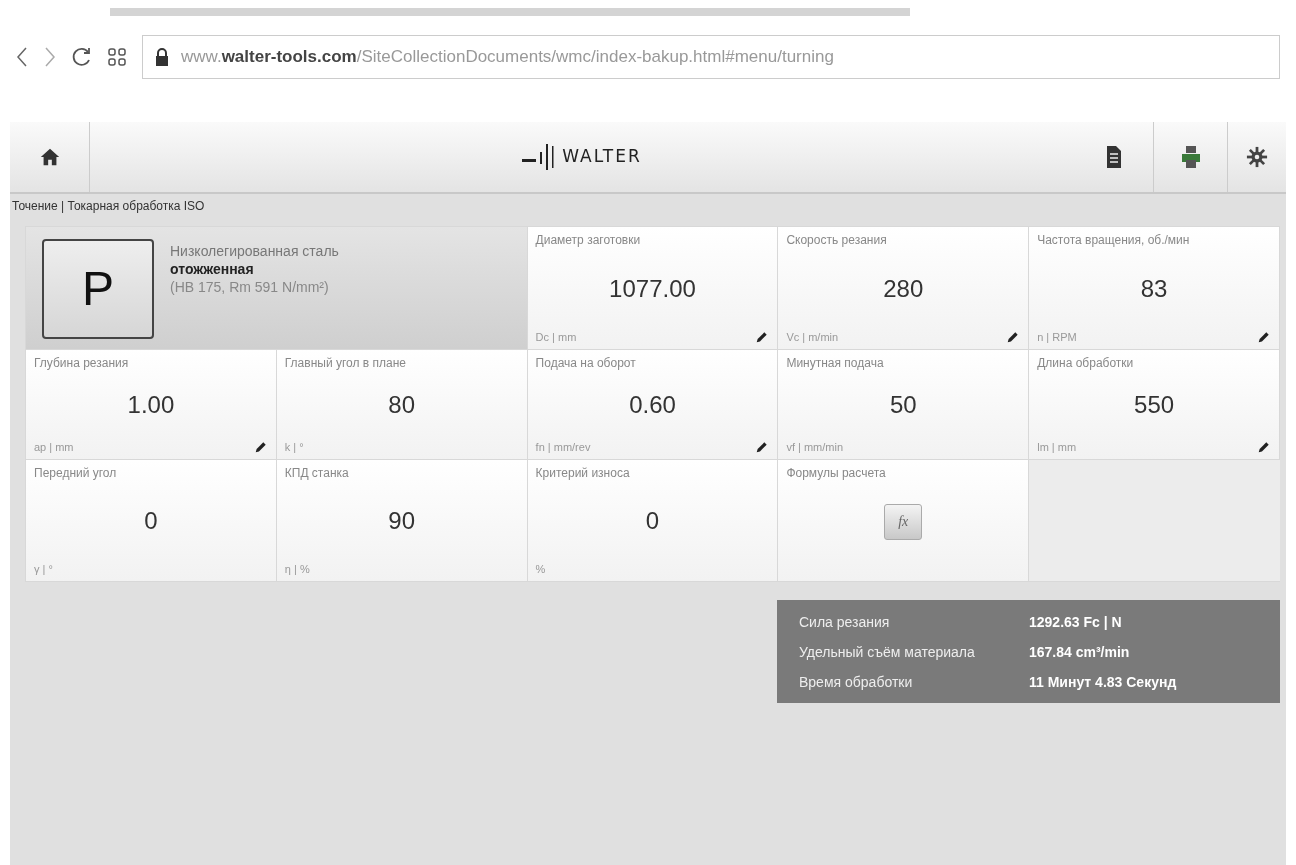 The width and height of the screenshot is (1296, 865). What do you see at coordinates (117, 57) in the screenshot?
I see `apps-grid-icon` at bounding box center [117, 57].